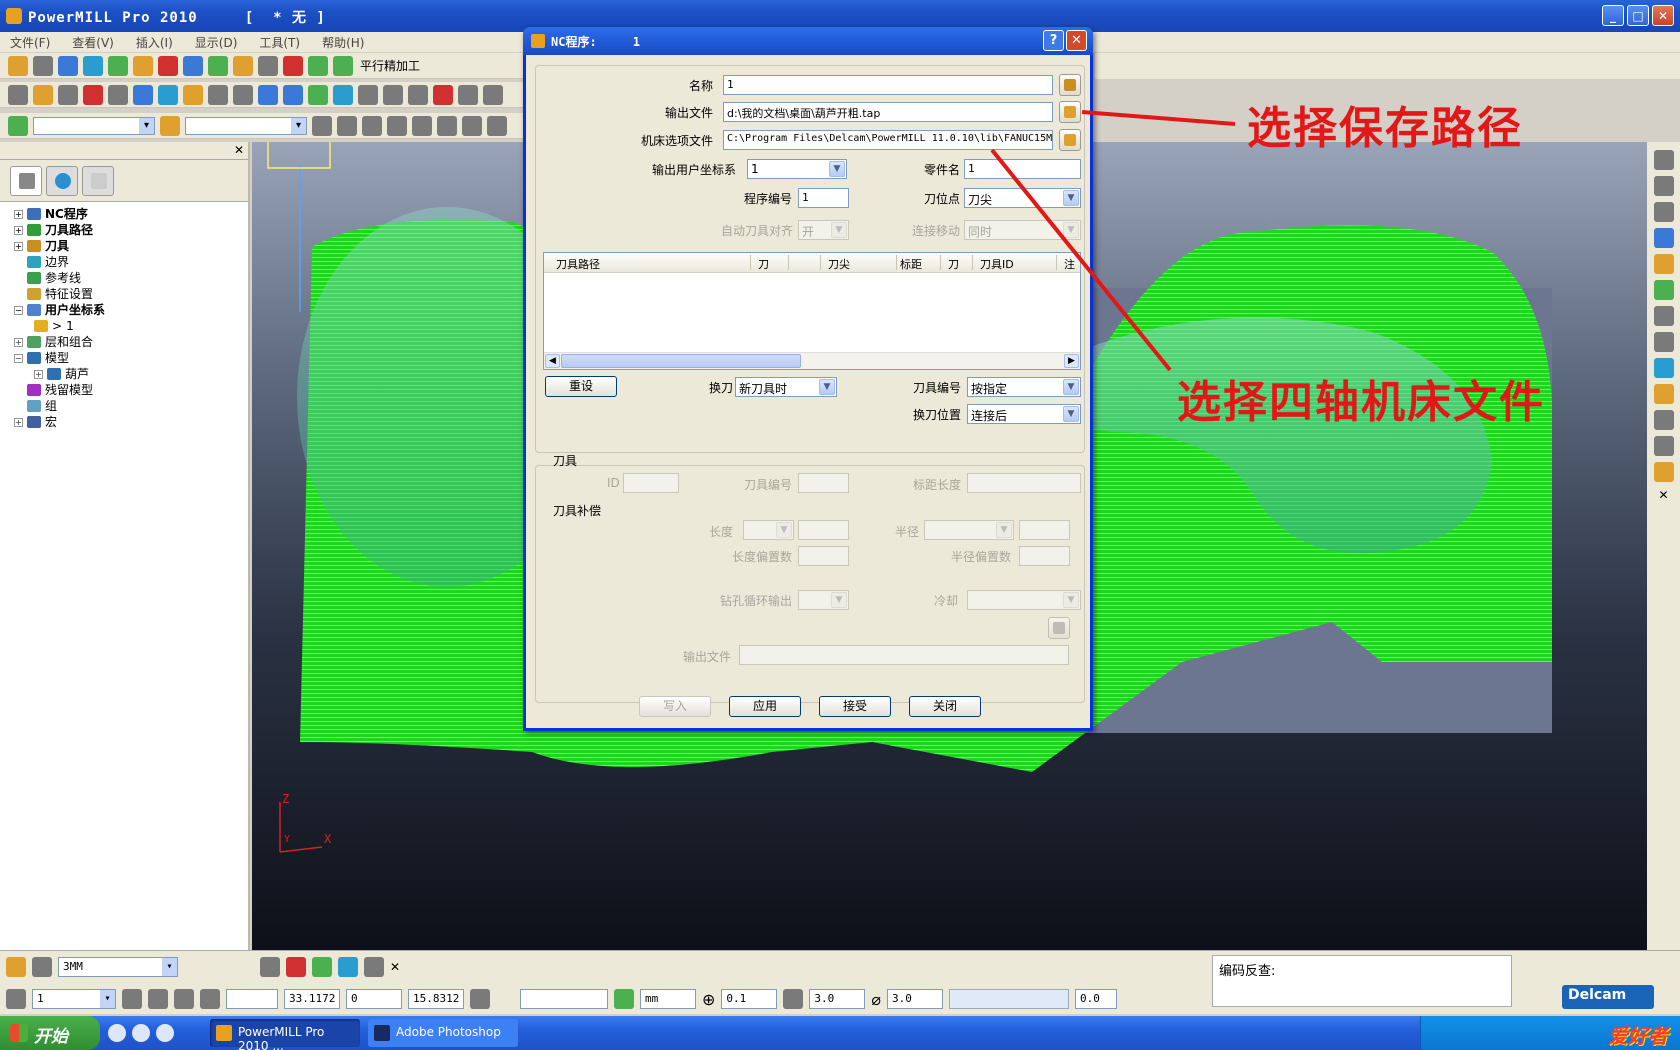 The image size is (1680, 1050). Describe the element at coordinates (239, 150) in the screenshot. I see `explorer-close-icon: ✕` at that location.